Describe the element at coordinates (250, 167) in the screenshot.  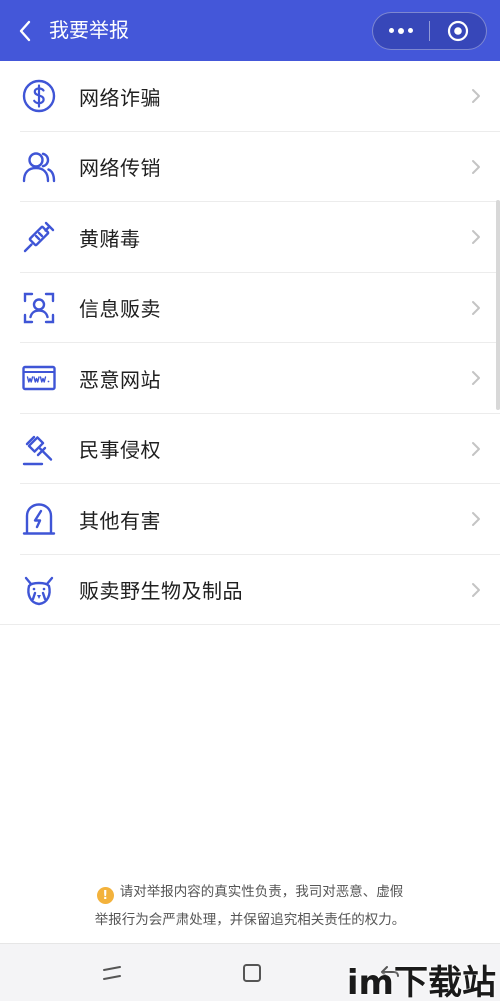
I see `list-item-pyramid-scheme: 网络传销` at that location.